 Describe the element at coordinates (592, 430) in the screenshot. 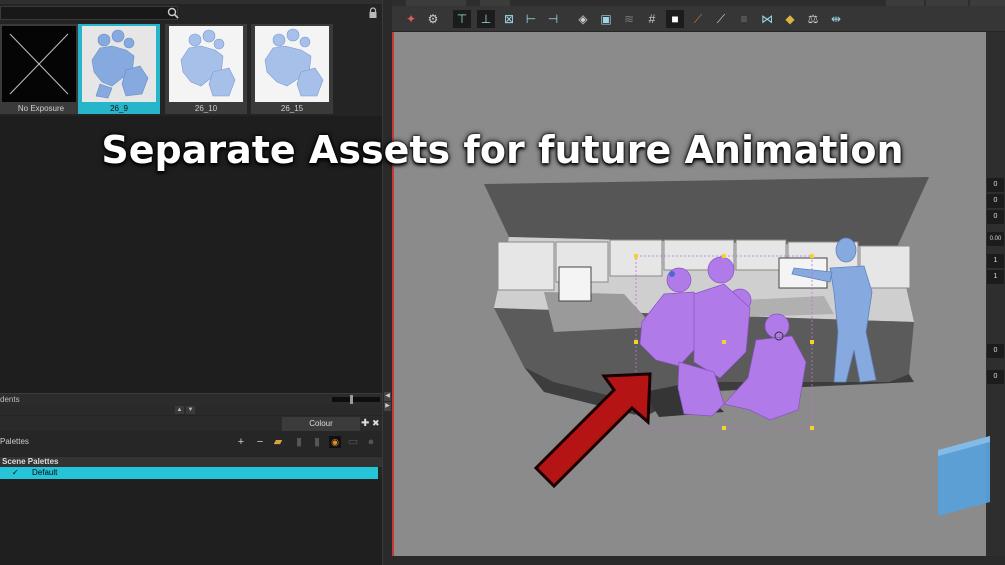

I see `red-arrow-icon` at that location.